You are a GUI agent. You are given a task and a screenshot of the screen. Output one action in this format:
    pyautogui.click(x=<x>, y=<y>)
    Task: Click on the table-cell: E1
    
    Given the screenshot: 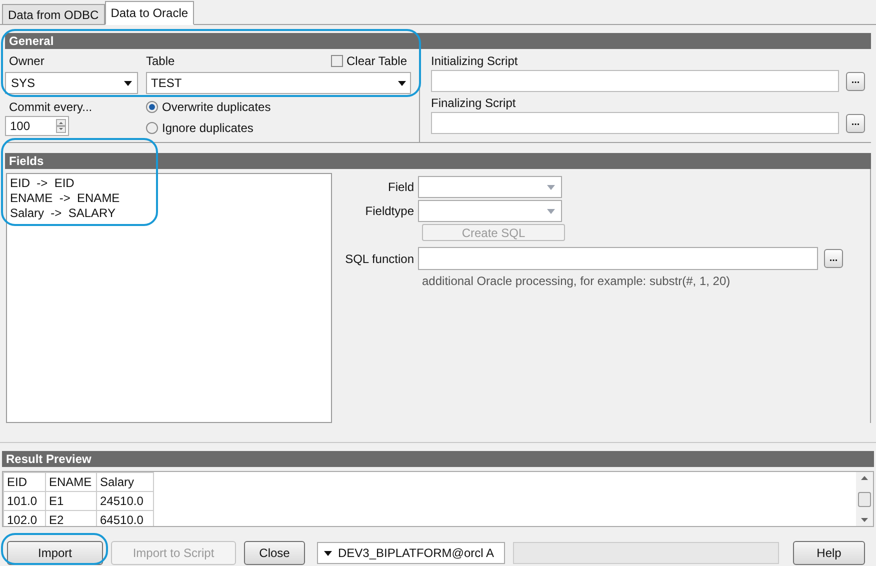 What is the action you would take?
    pyautogui.click(x=71, y=501)
    